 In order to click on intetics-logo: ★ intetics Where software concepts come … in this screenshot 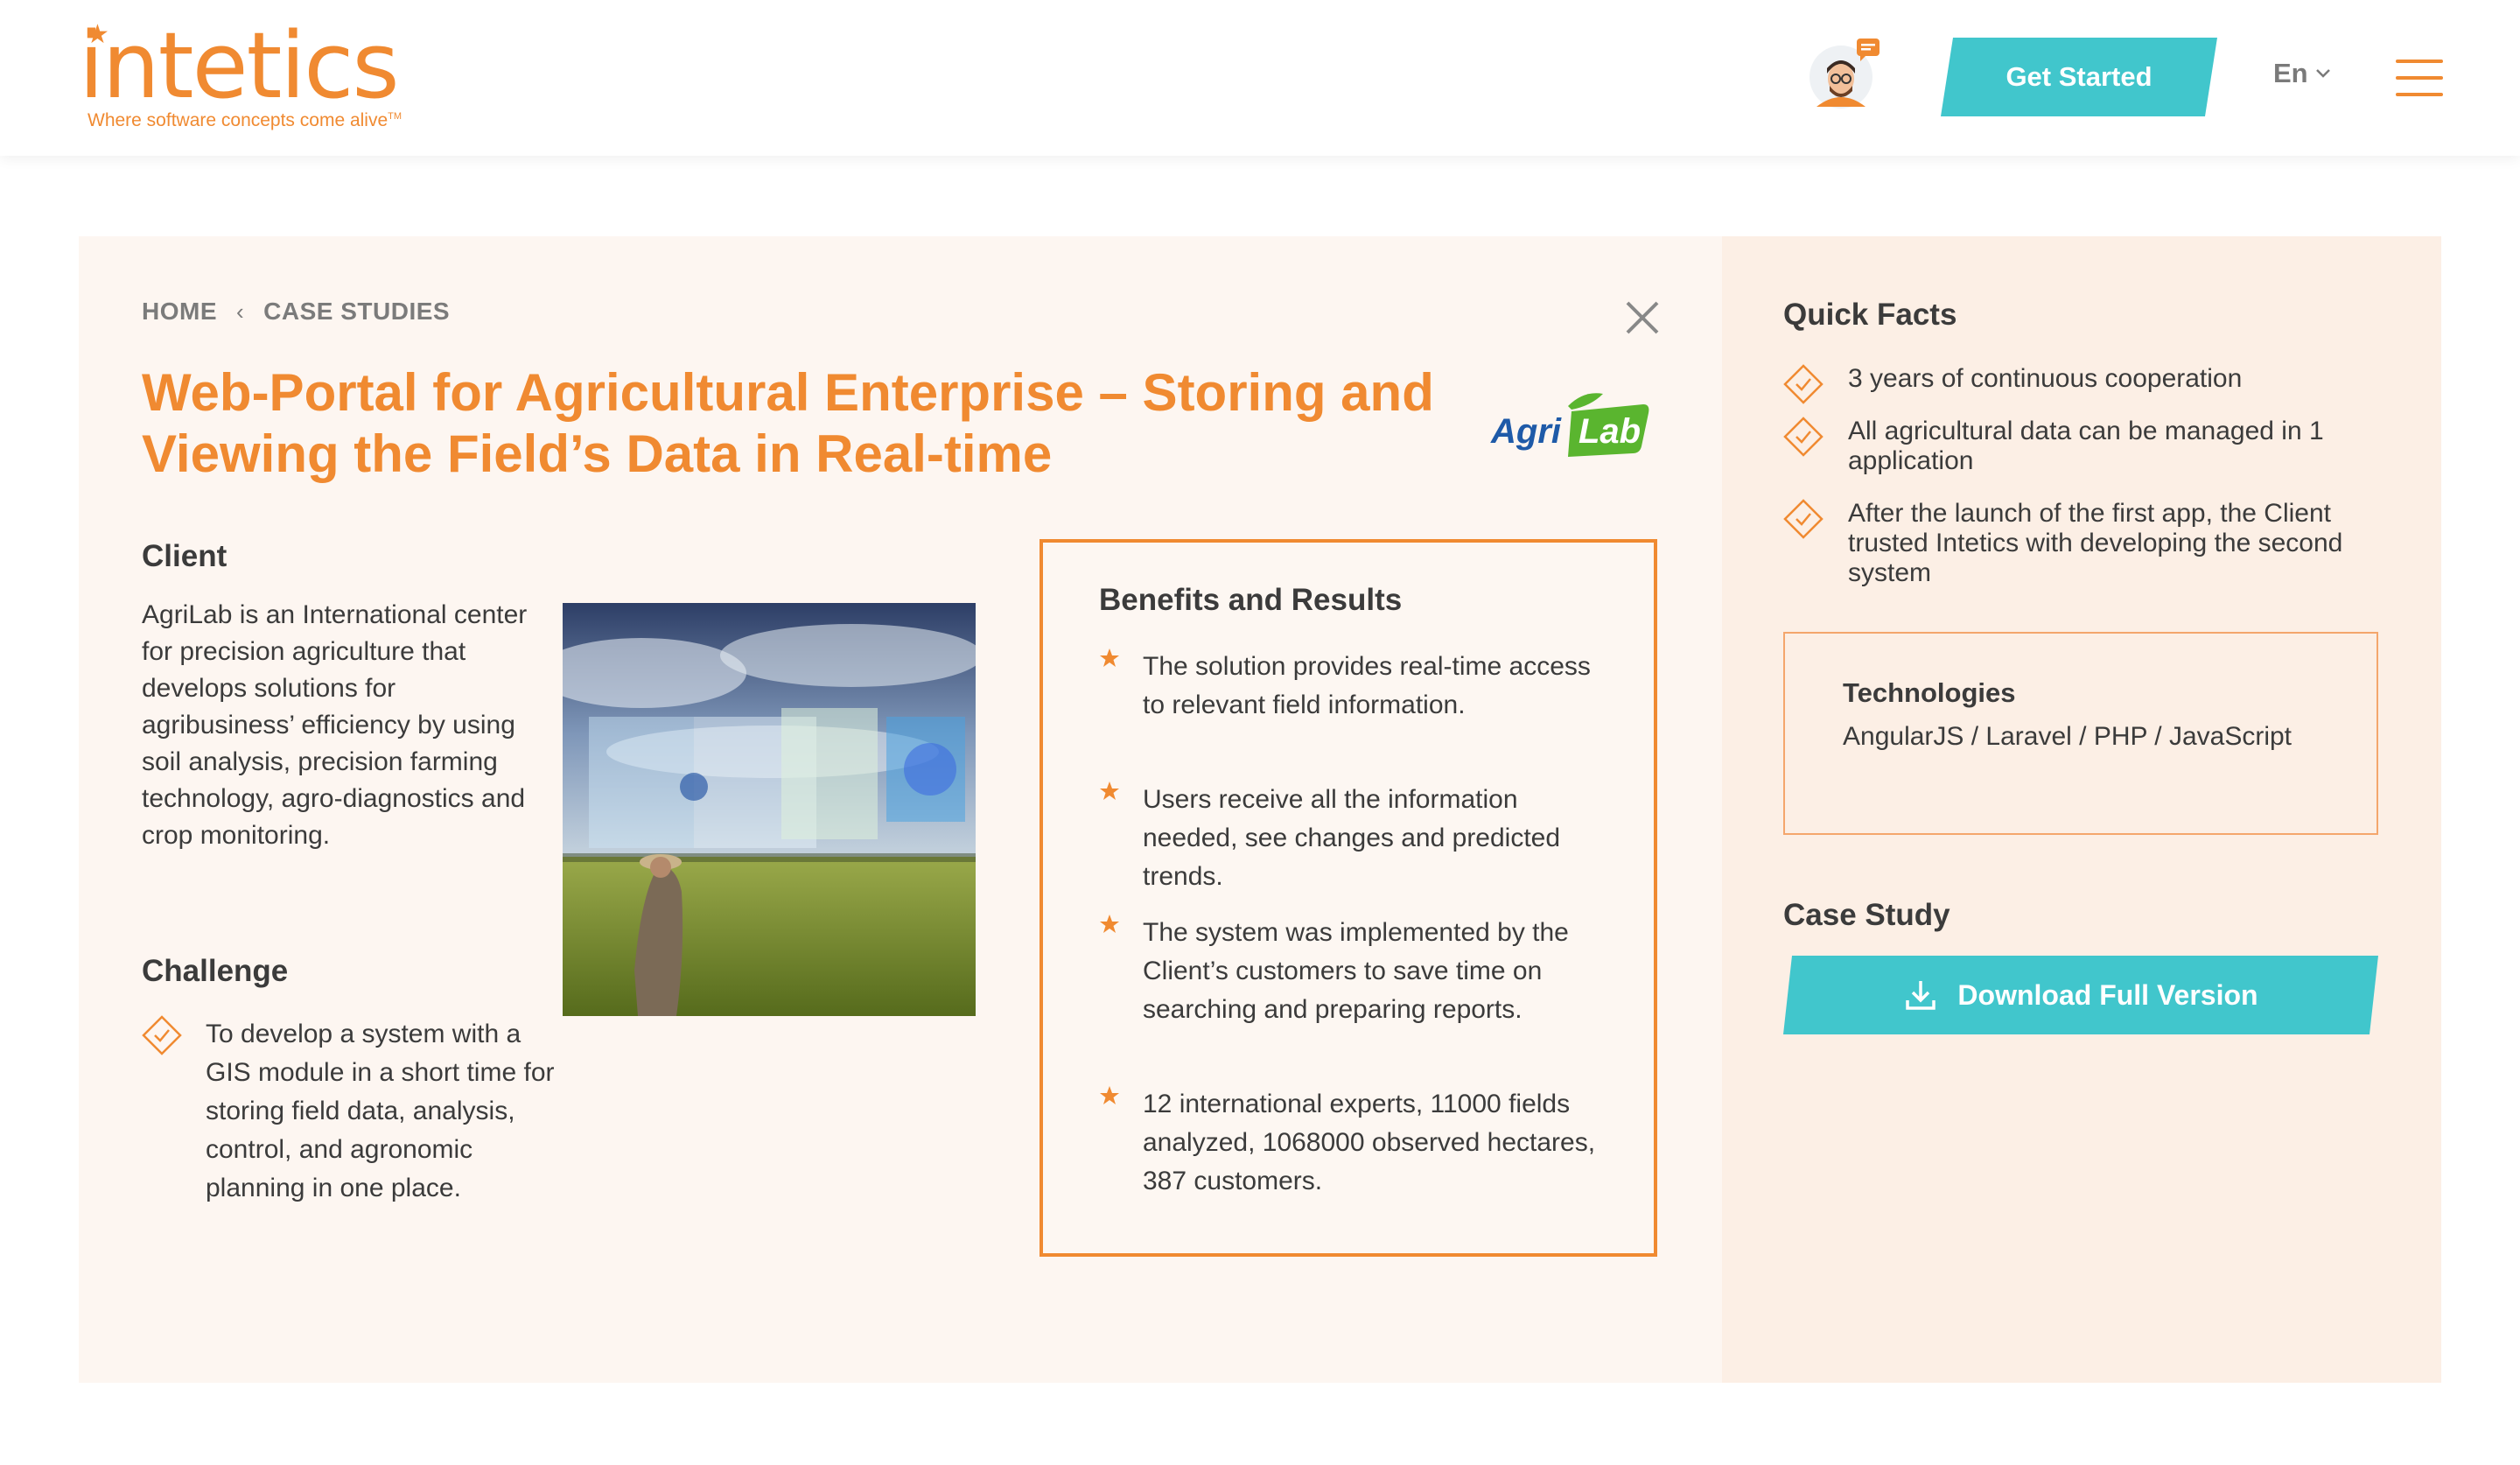, I will do `click(262, 77)`.